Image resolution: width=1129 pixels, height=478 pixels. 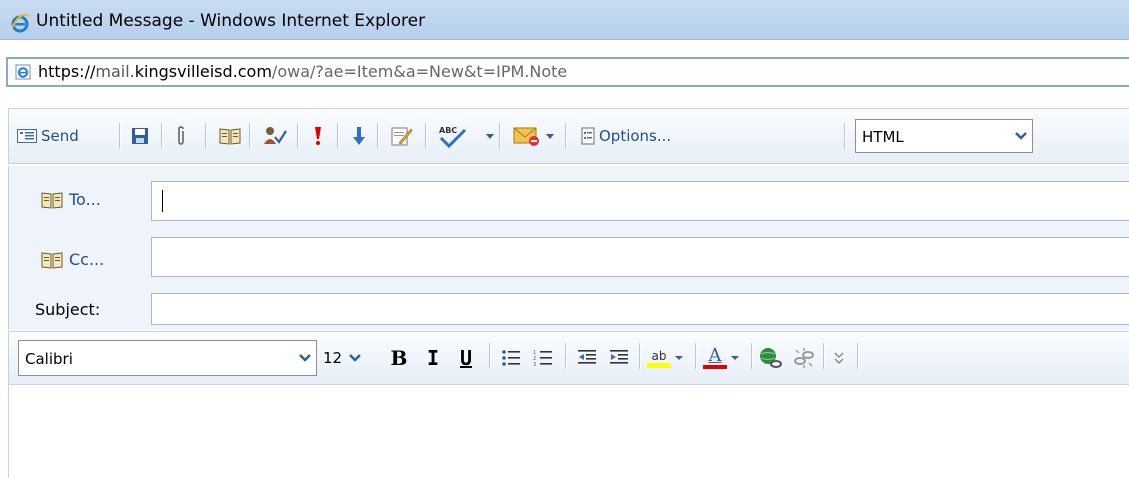 I want to click on insert-hyperlink-button, so click(x=770, y=358).